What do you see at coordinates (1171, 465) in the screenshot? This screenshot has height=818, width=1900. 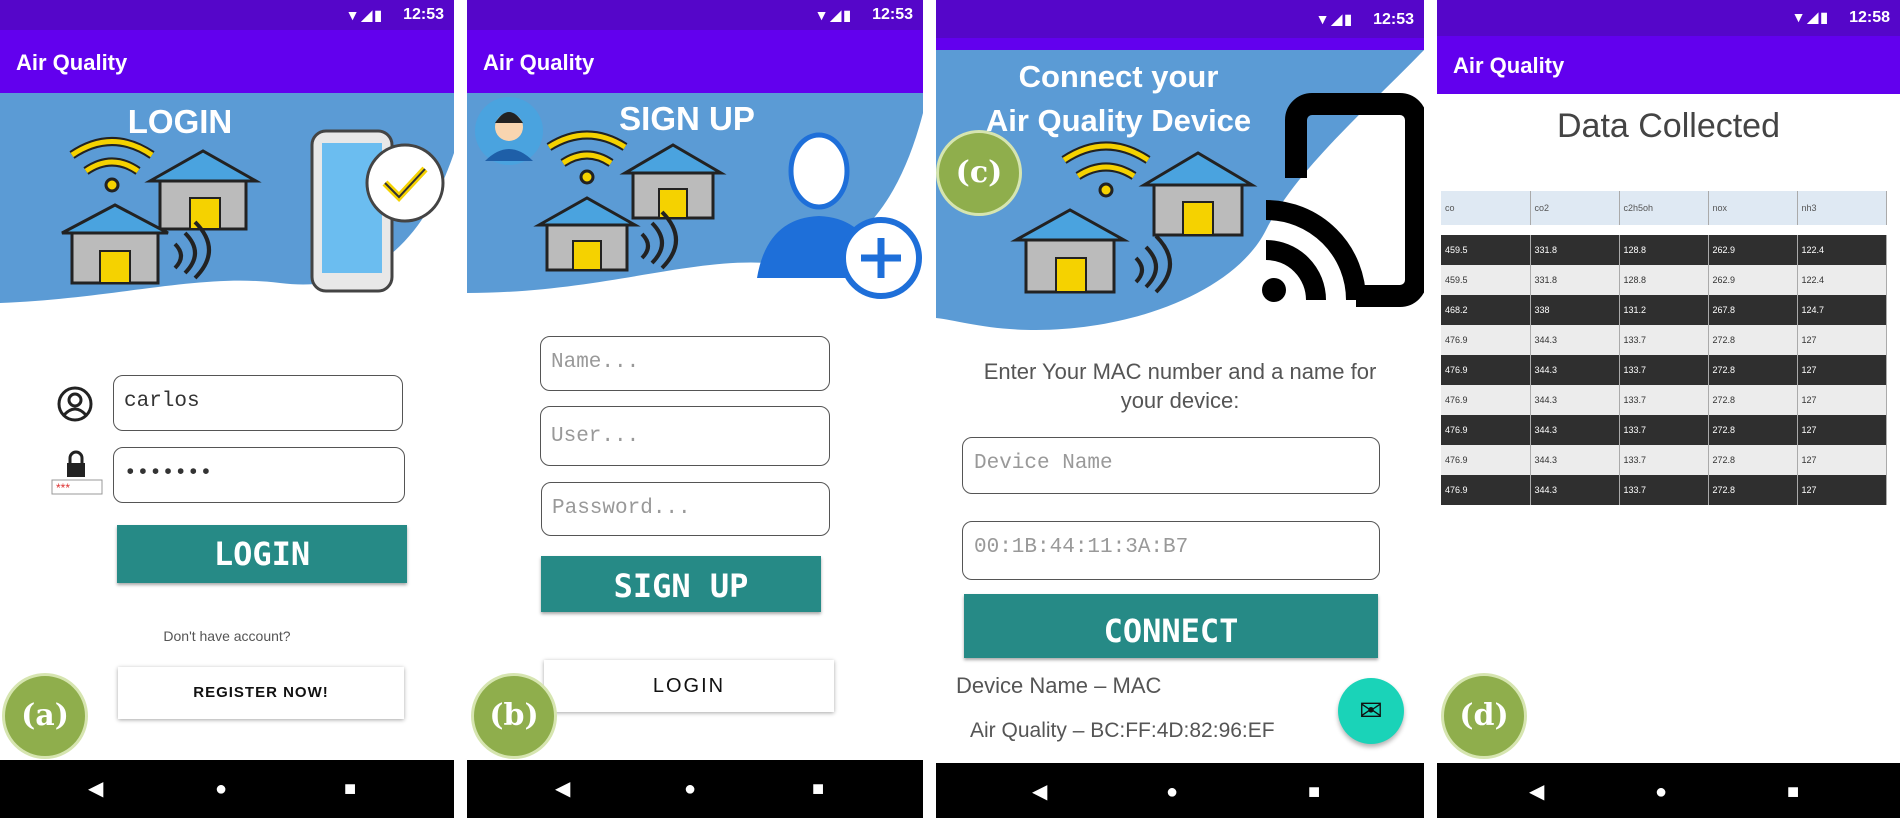 I see `device-name-field: Device Name` at bounding box center [1171, 465].